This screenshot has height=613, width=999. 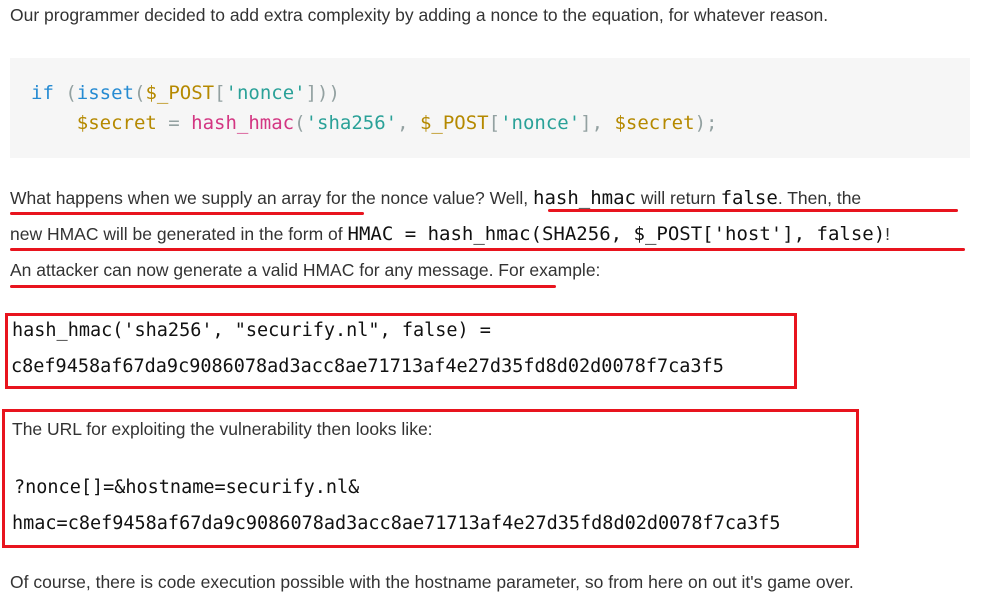 I want to click on red-underline-1b, so click(x=753, y=210).